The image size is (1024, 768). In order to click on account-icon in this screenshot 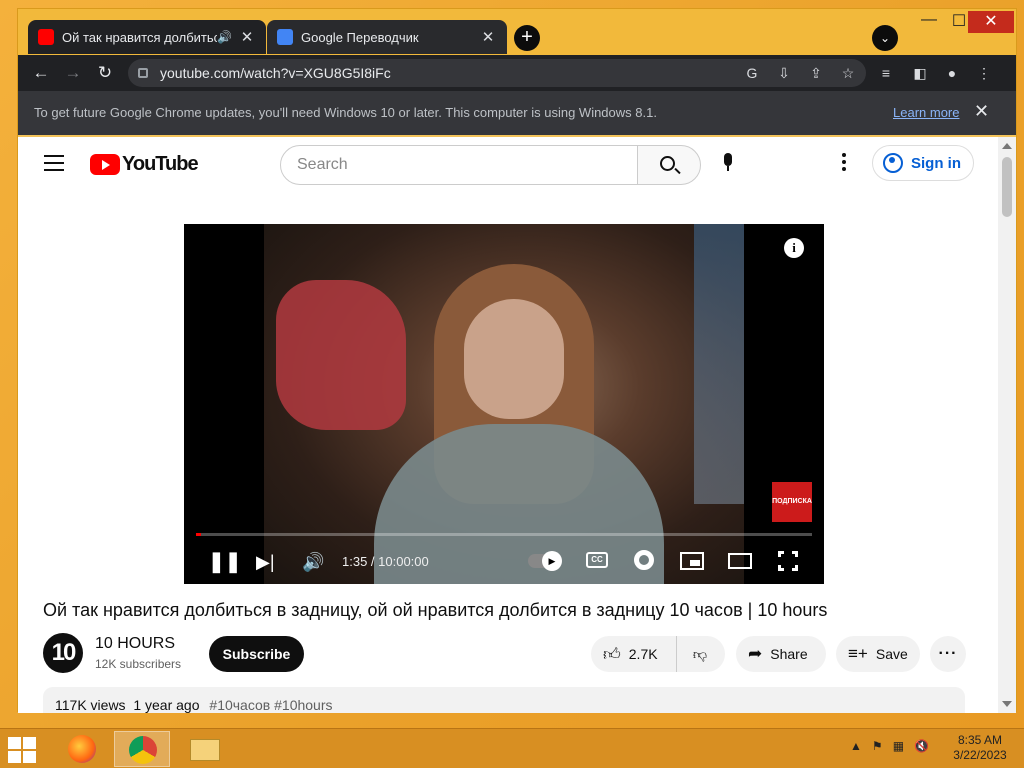, I will do `click(893, 163)`.